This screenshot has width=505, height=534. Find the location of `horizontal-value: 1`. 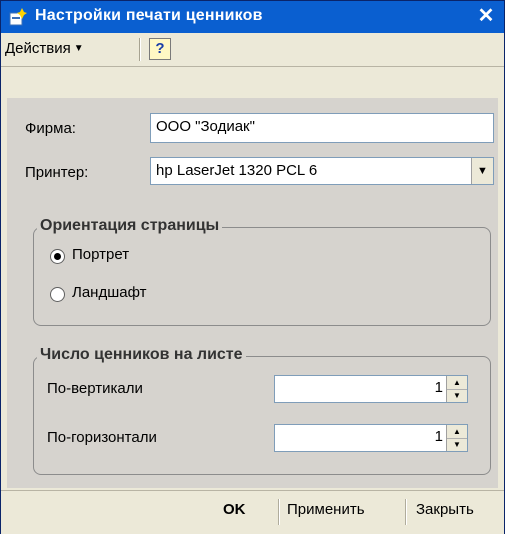

horizontal-value: 1 is located at coordinates (438, 436).